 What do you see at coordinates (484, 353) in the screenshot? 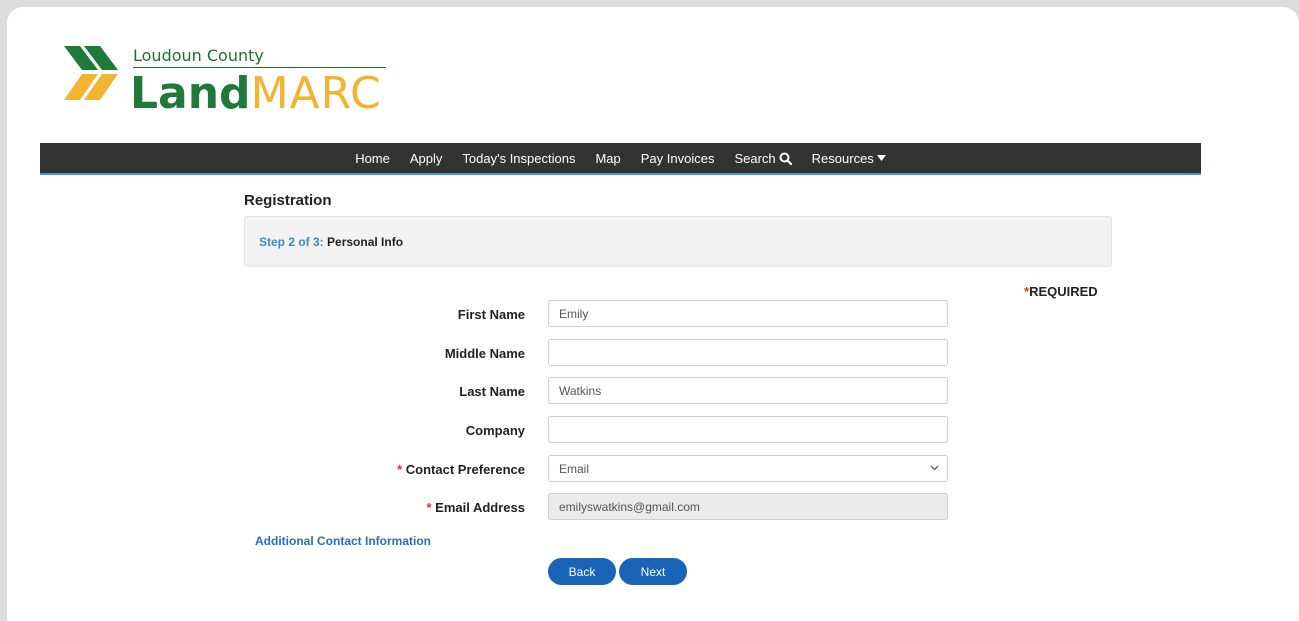
I see `middle-name-label: Middle Name` at bounding box center [484, 353].